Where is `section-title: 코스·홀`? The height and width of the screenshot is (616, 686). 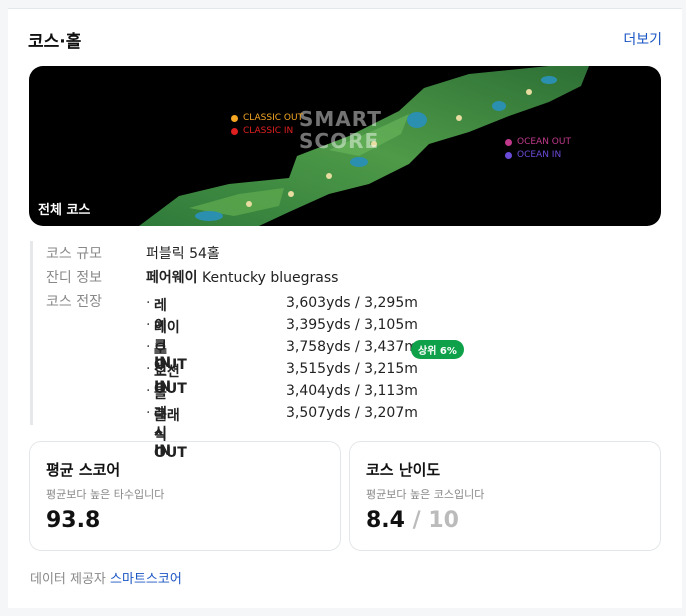
section-title: 코스·홀 is located at coordinates (55, 42).